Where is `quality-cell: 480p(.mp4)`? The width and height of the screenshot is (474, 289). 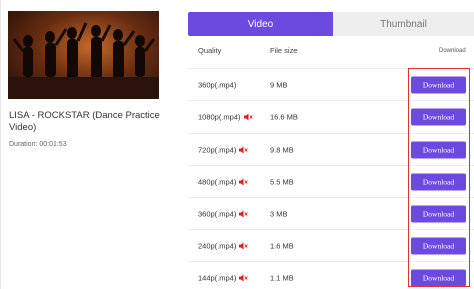 quality-cell: 480p(.mp4) is located at coordinates (223, 181).